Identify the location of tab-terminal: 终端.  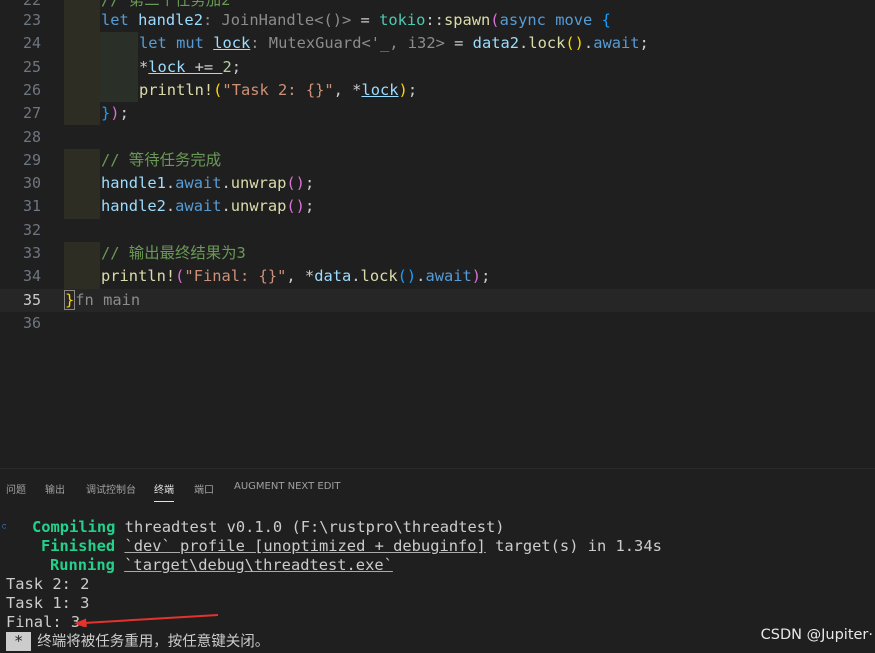
(164, 491).